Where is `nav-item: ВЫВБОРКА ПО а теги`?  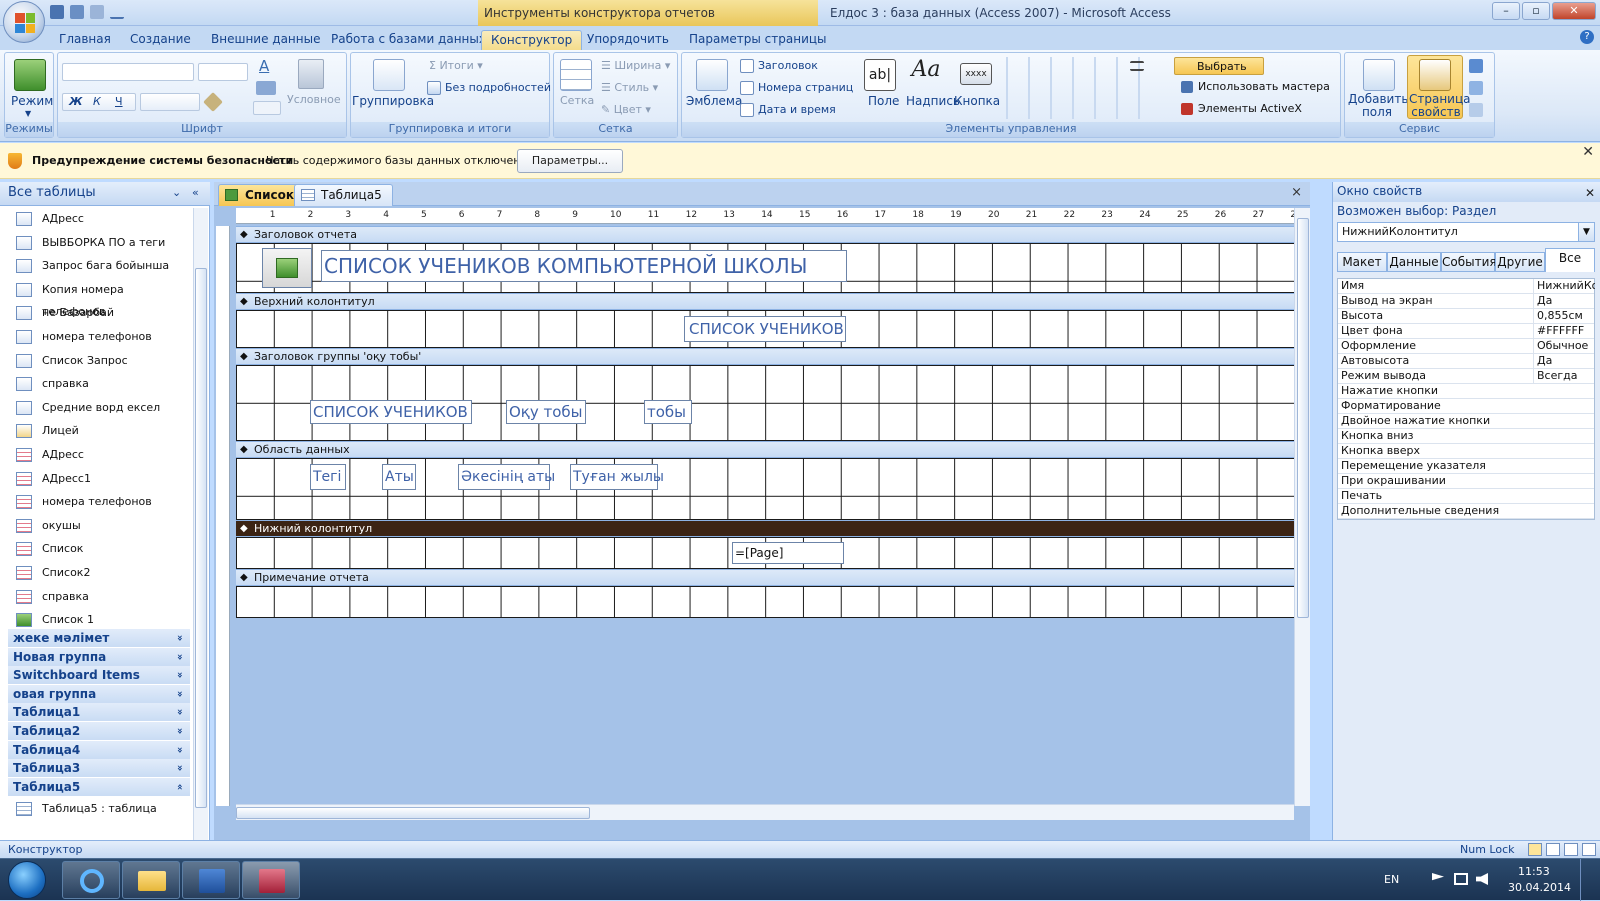
nav-item: ВЫВБОРКА ПО а теги is located at coordinates (100, 243).